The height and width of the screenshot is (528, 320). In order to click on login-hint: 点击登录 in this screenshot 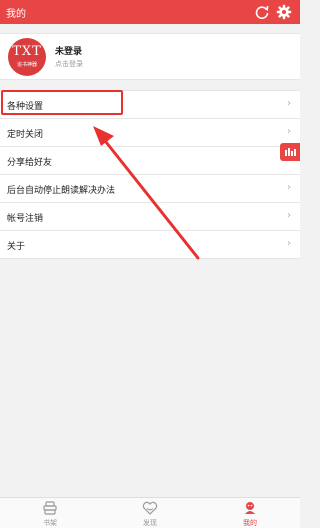, I will do `click(69, 64)`.